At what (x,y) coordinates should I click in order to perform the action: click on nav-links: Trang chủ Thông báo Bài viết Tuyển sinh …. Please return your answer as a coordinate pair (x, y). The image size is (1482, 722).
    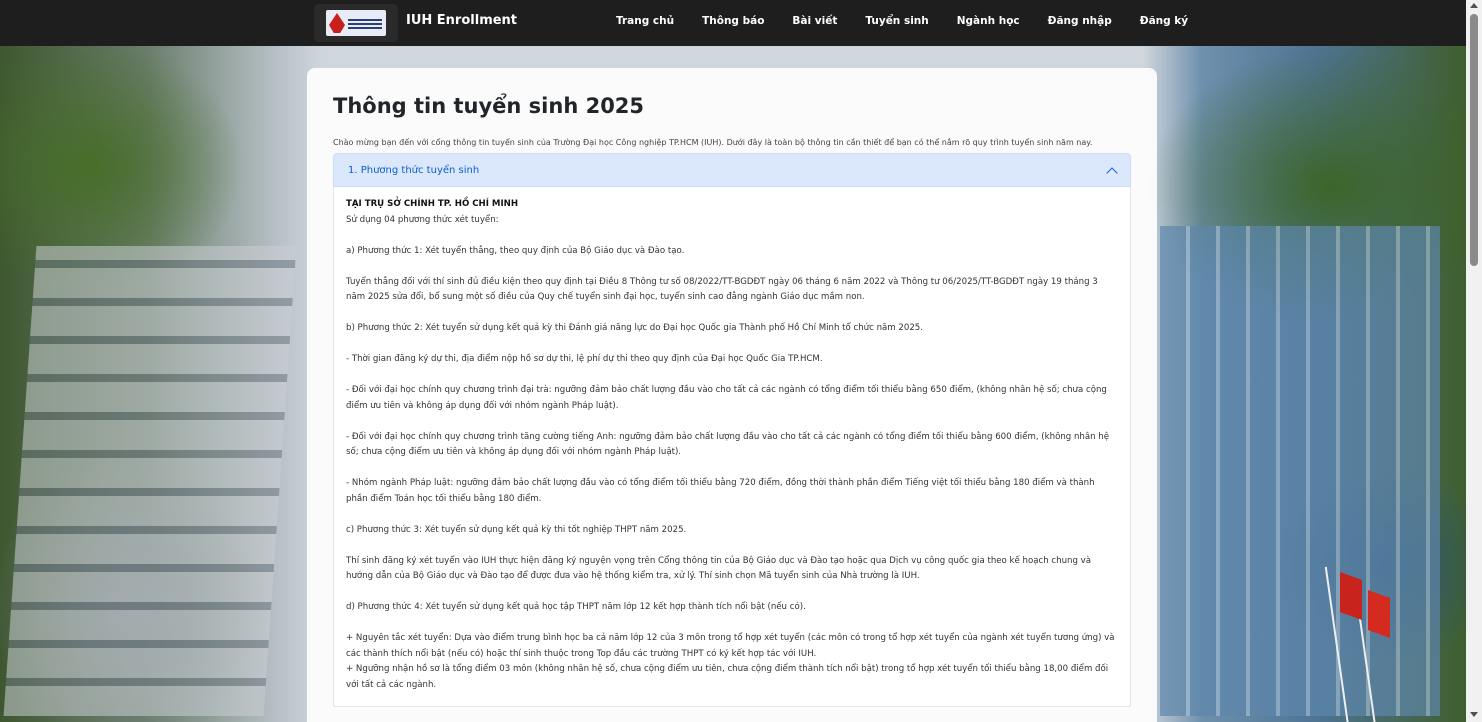
    Looking at the image, I should click on (916, 21).